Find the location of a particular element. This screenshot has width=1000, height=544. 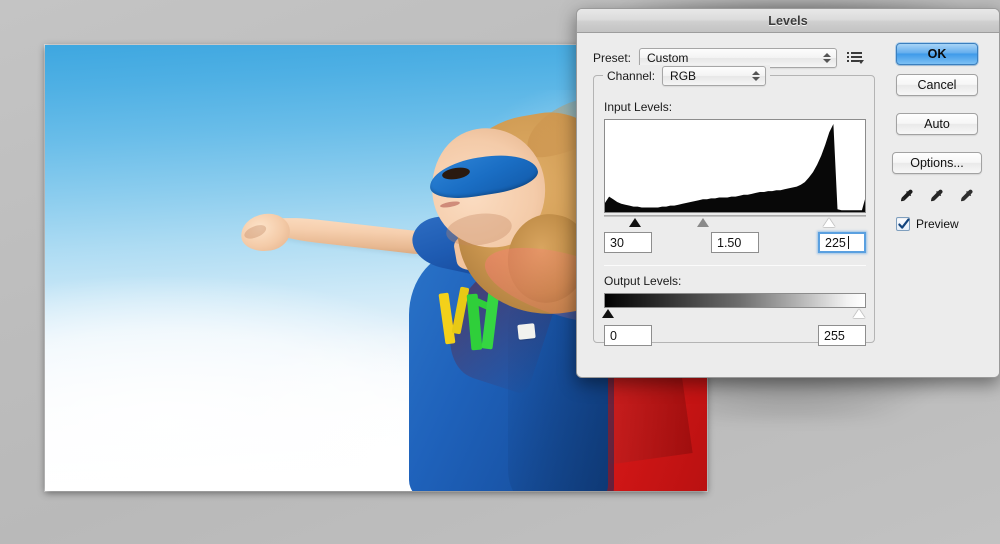

preset-value: Custom is located at coordinates (668, 58).